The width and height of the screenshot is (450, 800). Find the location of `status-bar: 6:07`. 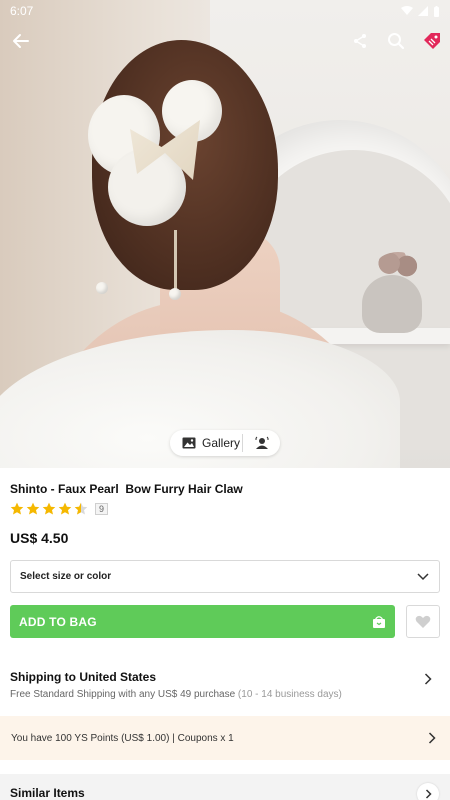

status-bar: 6:07 is located at coordinates (225, 11).